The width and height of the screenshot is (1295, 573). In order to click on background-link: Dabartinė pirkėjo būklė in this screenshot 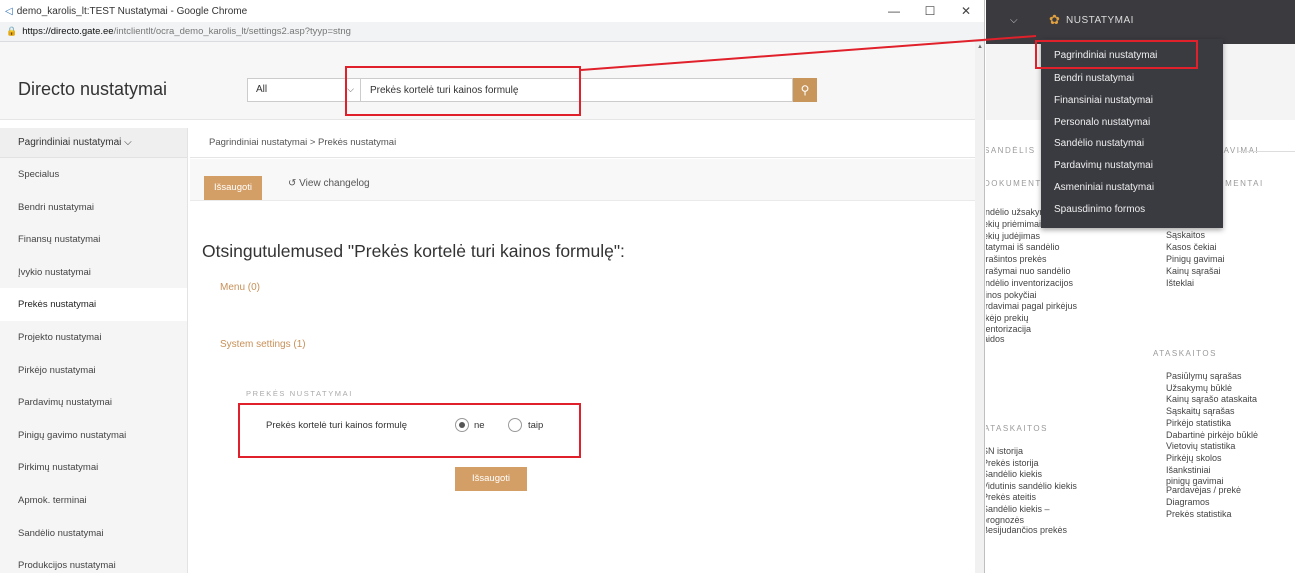, I will do `click(1212, 435)`.